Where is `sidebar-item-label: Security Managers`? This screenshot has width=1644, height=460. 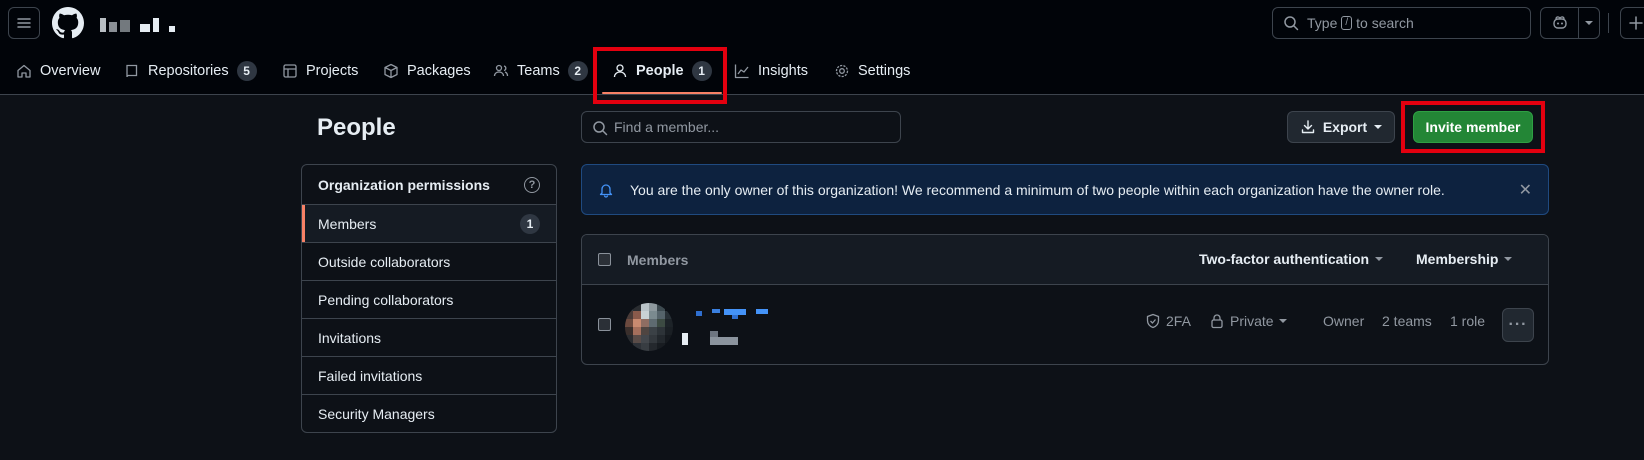
sidebar-item-label: Security Managers is located at coordinates (376, 413).